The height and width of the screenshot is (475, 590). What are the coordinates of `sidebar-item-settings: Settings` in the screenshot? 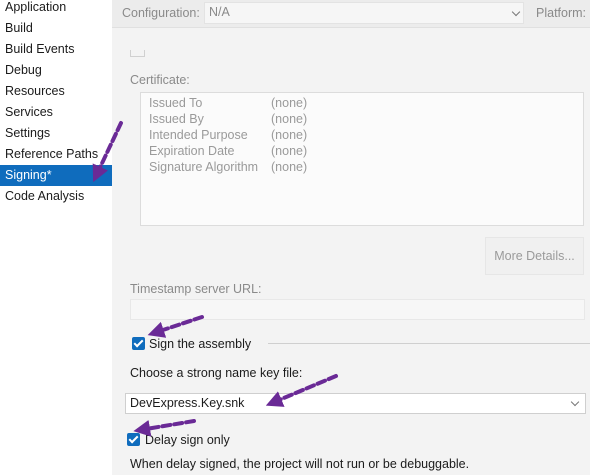 It's located at (56, 133).